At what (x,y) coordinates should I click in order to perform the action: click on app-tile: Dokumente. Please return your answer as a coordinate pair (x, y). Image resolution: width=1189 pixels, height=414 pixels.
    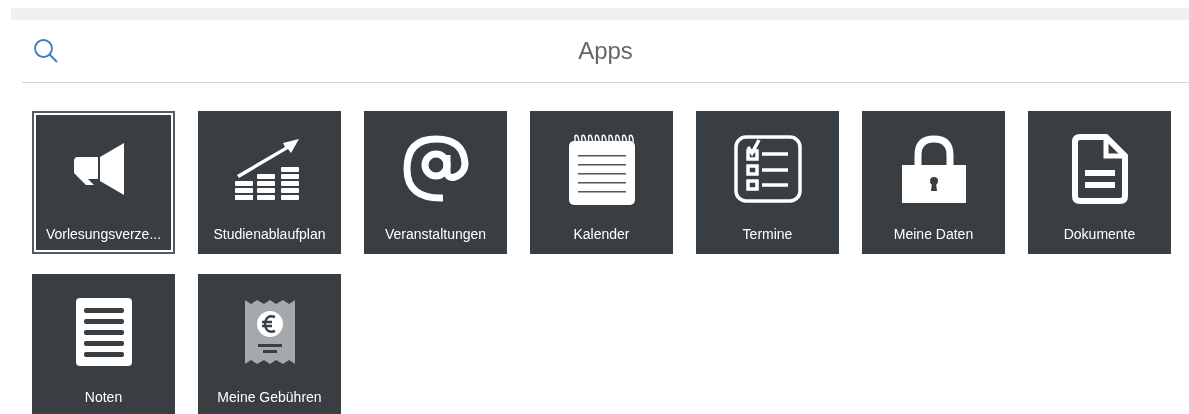
    Looking at the image, I should click on (1099, 182).